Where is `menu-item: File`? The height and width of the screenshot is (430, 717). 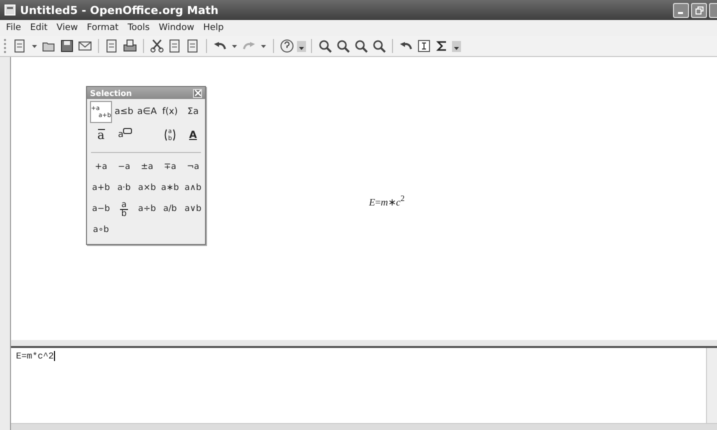
menu-item: File is located at coordinates (14, 28).